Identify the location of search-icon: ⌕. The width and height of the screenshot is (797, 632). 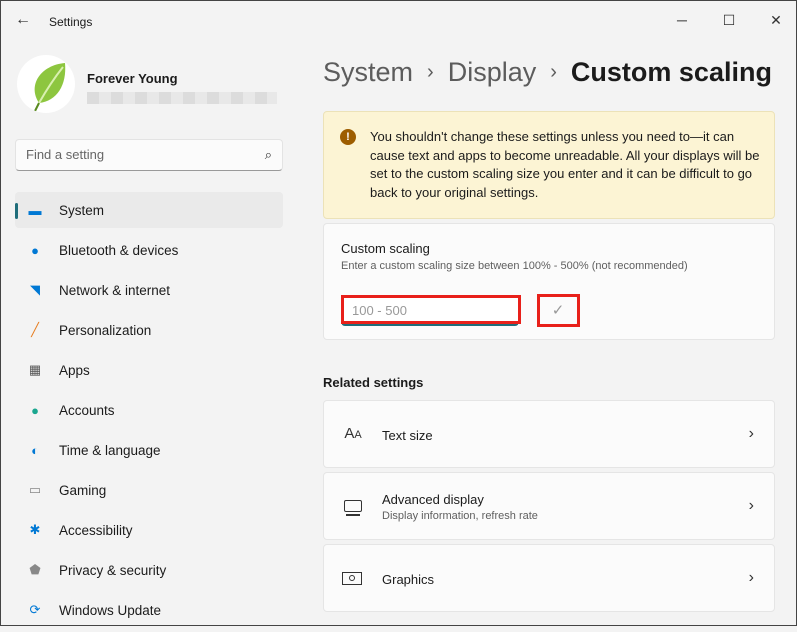
(268, 154).